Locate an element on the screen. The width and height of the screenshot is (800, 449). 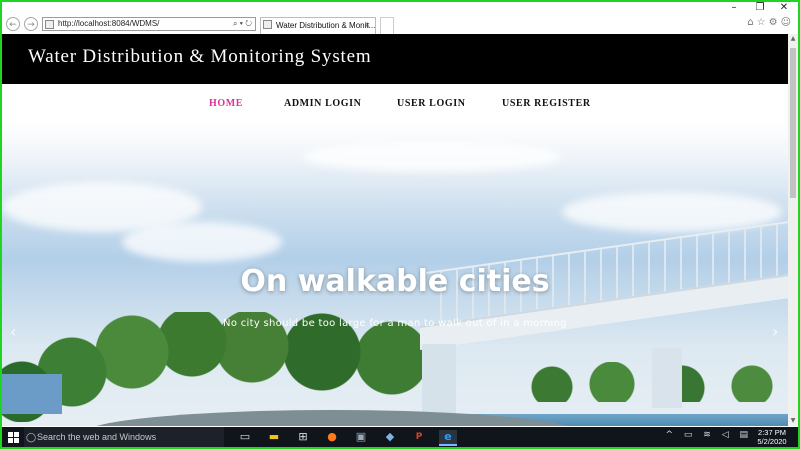
microphone-icon: ◯ is located at coordinates (31, 437).